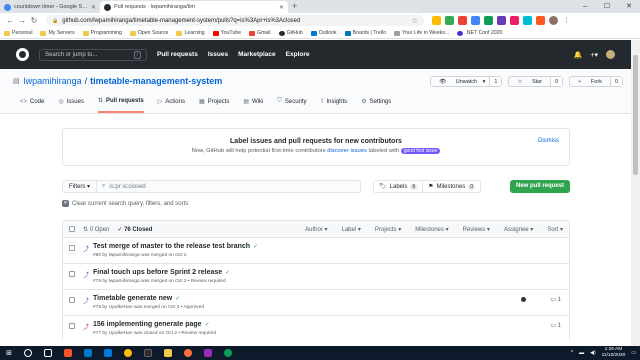 This screenshot has width=640, height=360. Describe the element at coordinates (607, 6) in the screenshot. I see `maximize-icon: ☐` at that location.